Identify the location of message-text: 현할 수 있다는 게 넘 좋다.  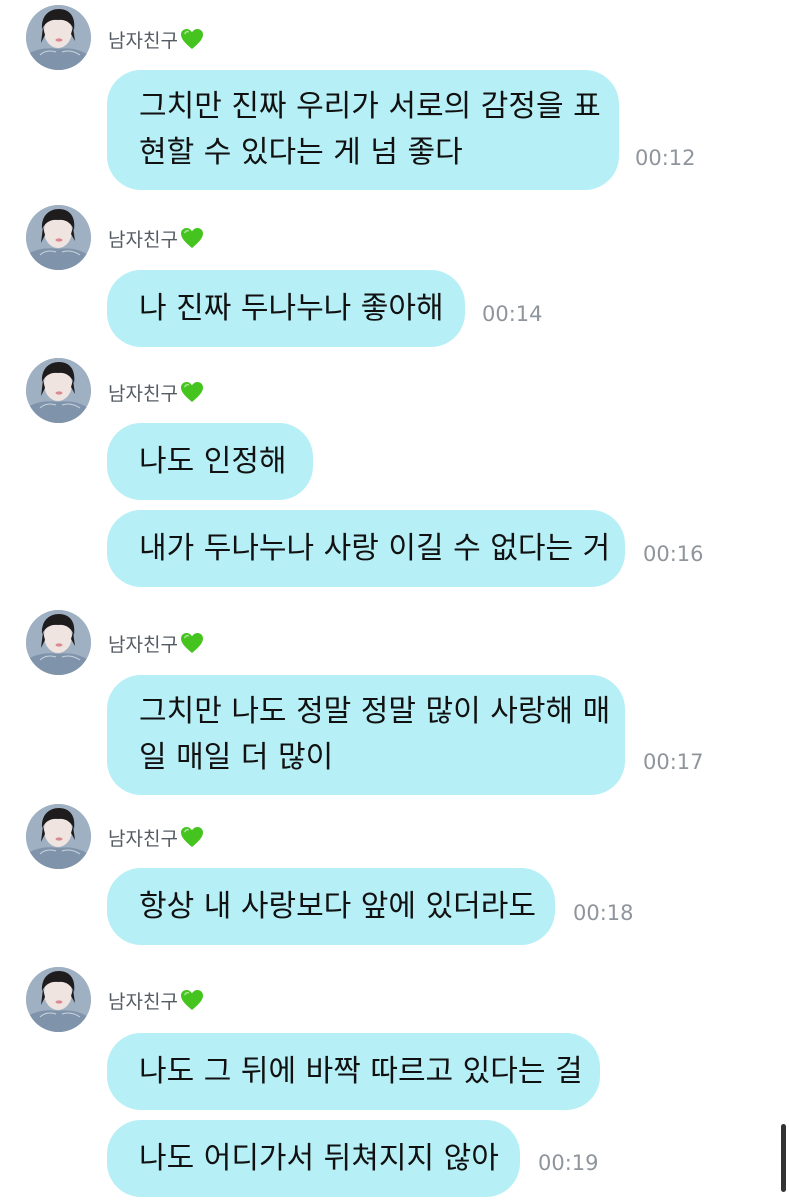
(301, 152).